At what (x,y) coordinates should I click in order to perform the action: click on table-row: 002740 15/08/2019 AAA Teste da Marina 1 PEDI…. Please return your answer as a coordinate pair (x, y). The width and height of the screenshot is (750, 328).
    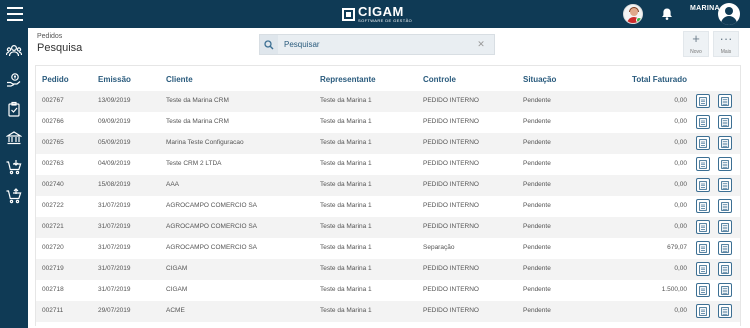
    Looking at the image, I should click on (388, 185).